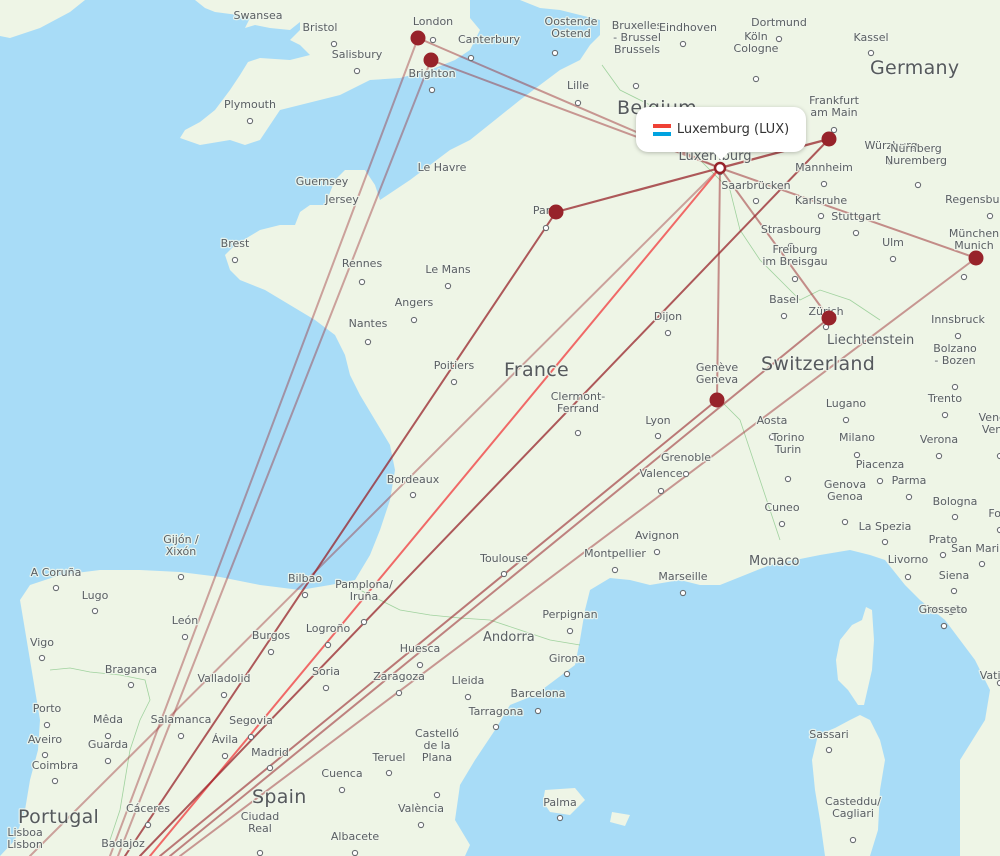  What do you see at coordinates (955, 354) in the screenshot?
I see `city-label: Bolzano - Bozen` at bounding box center [955, 354].